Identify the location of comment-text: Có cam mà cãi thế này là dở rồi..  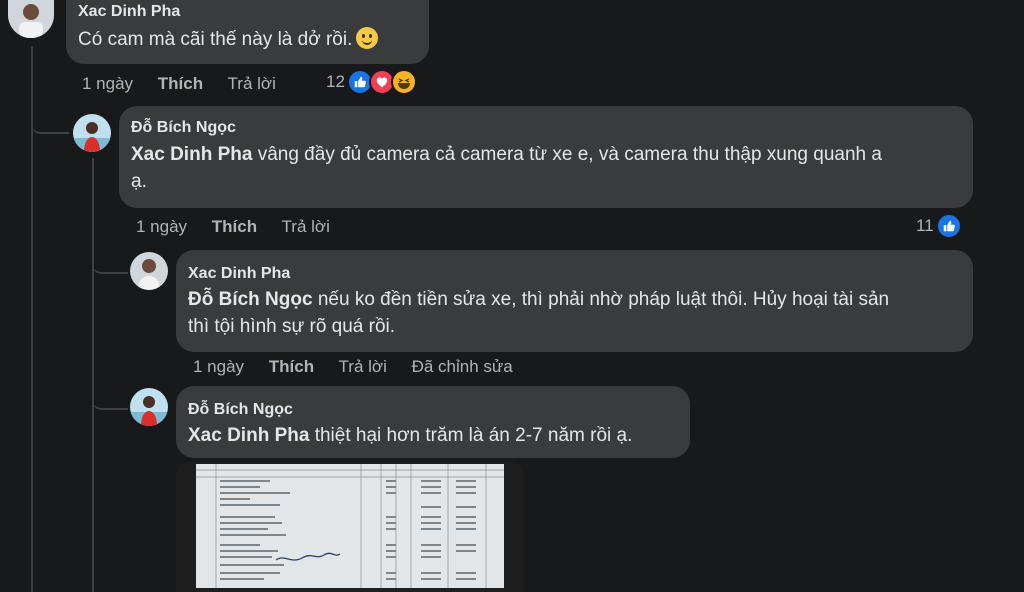
(247, 39).